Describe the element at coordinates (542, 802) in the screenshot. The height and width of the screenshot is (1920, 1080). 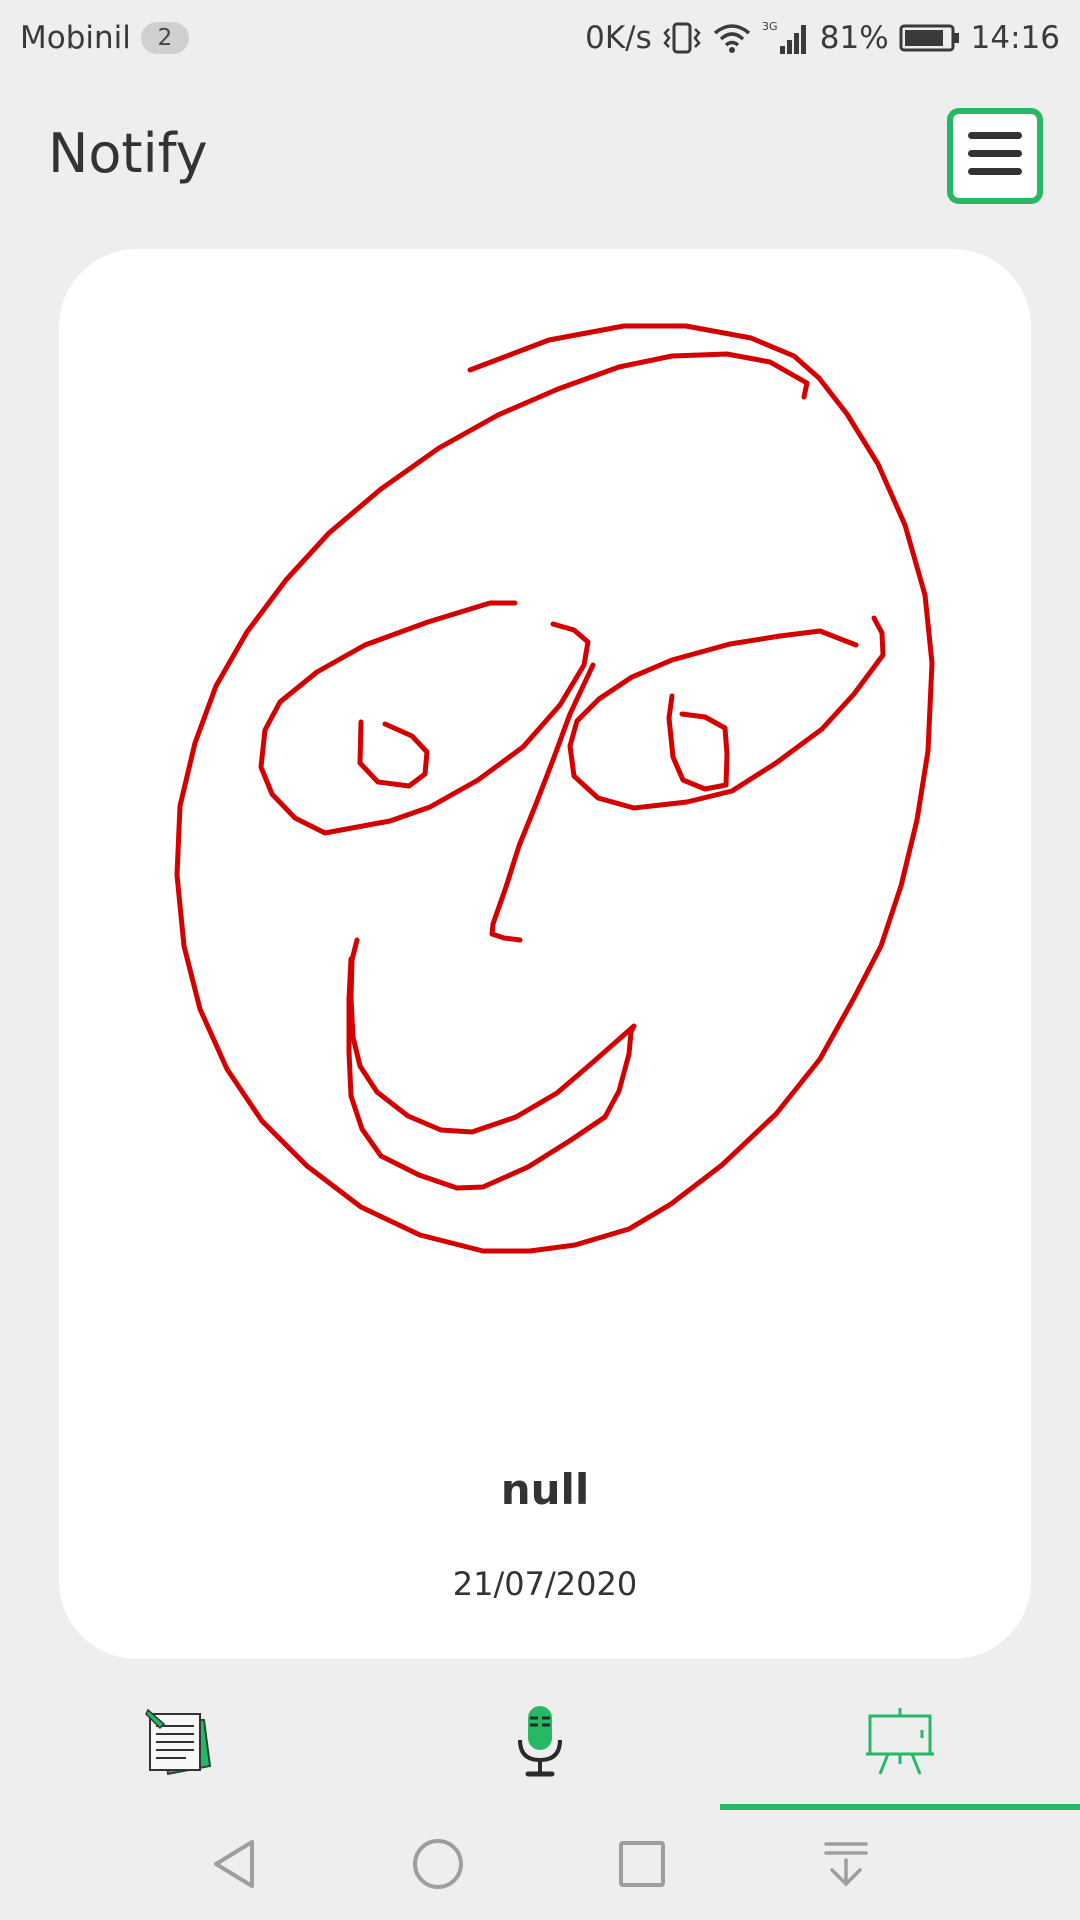
I see `drawing-nose-stroke` at that location.